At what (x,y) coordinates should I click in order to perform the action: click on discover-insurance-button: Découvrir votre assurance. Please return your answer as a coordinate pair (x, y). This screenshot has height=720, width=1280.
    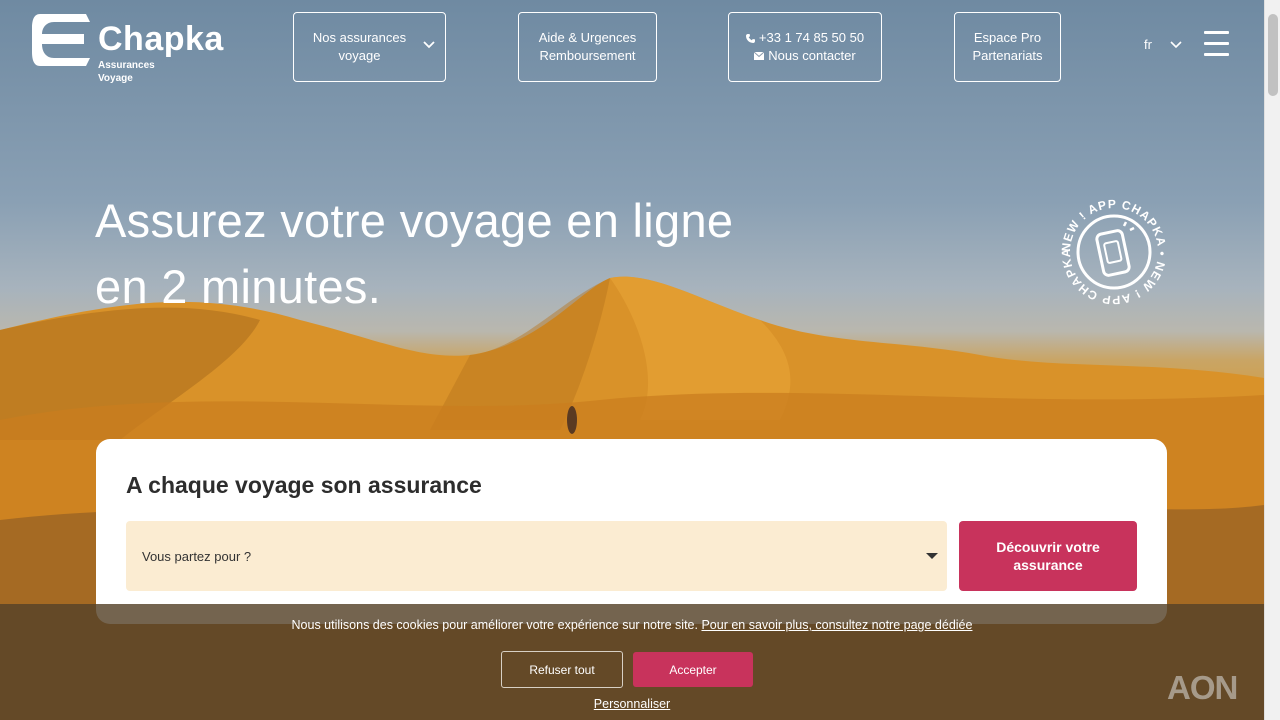
    Looking at the image, I should click on (1048, 556).